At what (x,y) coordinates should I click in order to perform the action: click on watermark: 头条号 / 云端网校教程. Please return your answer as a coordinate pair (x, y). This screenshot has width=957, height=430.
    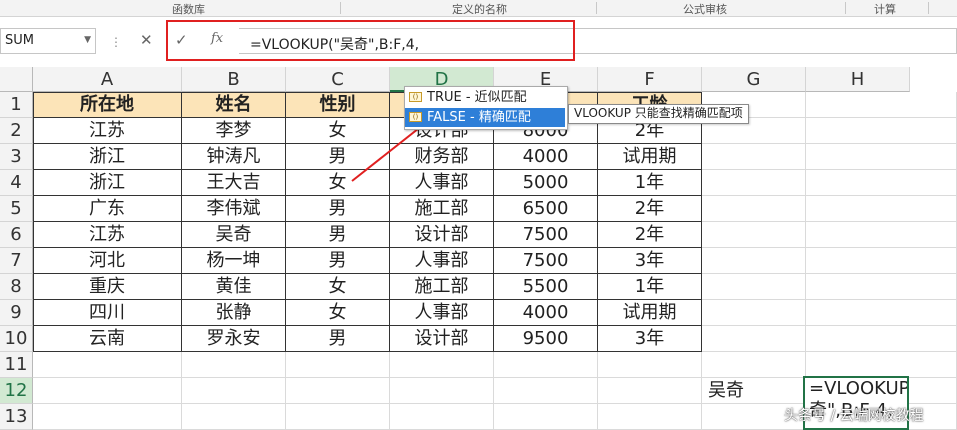
    Looking at the image, I should click on (854, 416).